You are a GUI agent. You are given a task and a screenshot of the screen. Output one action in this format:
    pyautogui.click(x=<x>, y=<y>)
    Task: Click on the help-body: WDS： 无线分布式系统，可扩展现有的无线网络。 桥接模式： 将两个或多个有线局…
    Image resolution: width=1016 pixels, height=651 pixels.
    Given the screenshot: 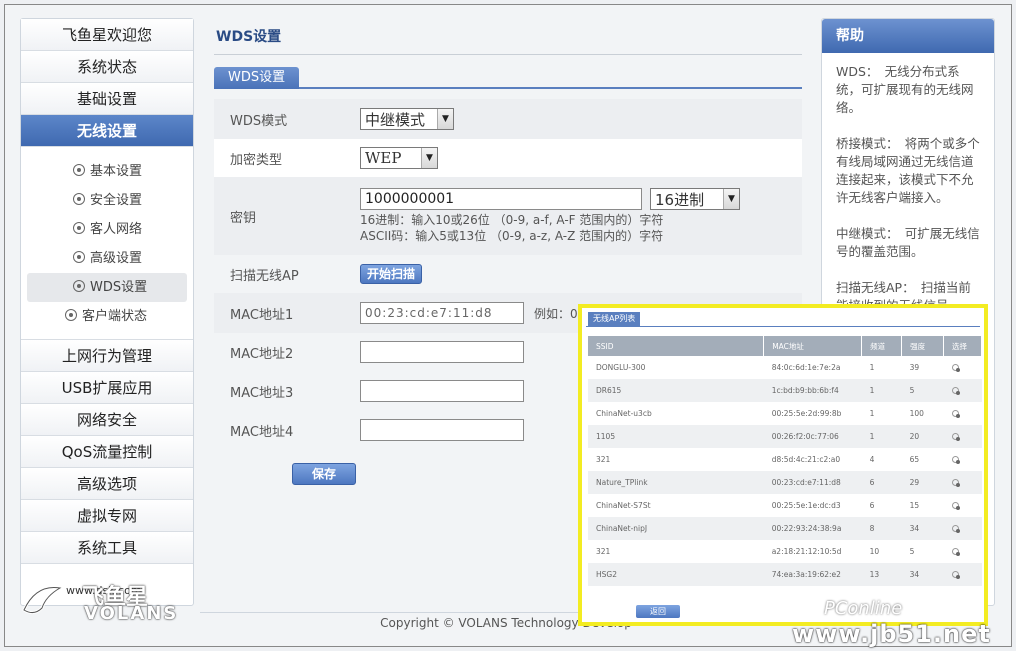 What is the action you would take?
    pyautogui.click(x=908, y=198)
    